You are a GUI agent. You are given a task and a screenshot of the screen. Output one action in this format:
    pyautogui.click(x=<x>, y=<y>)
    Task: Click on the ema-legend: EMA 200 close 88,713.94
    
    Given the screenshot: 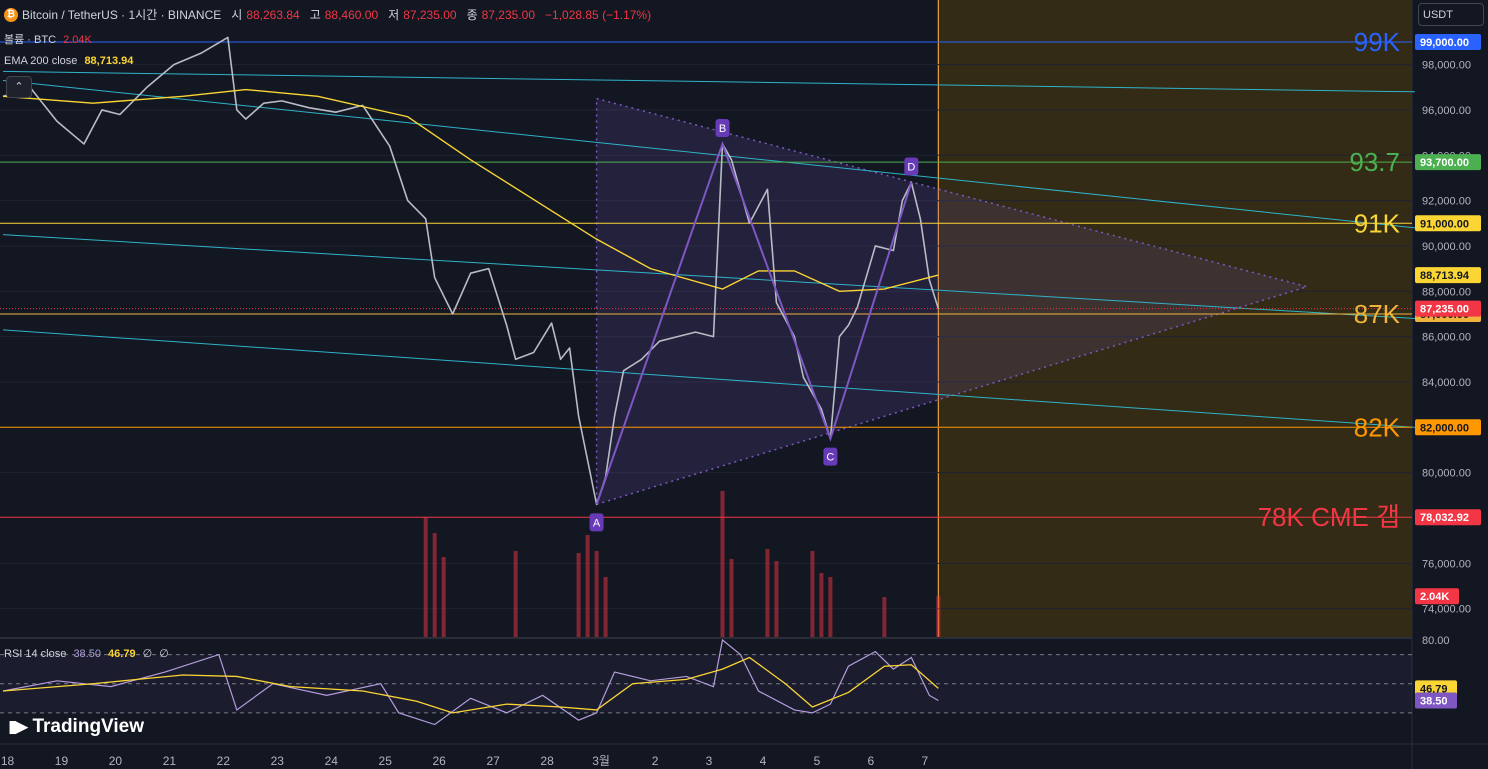 What is the action you would take?
    pyautogui.click(x=68, y=61)
    